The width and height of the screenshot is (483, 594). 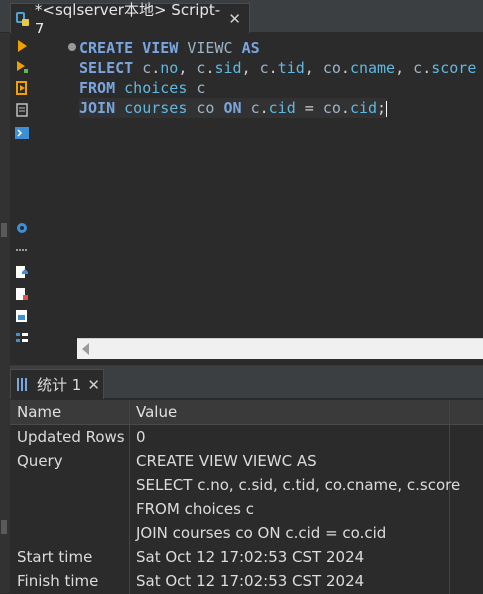 I want to click on scroll-left-arrow-icon, so click(x=85, y=349).